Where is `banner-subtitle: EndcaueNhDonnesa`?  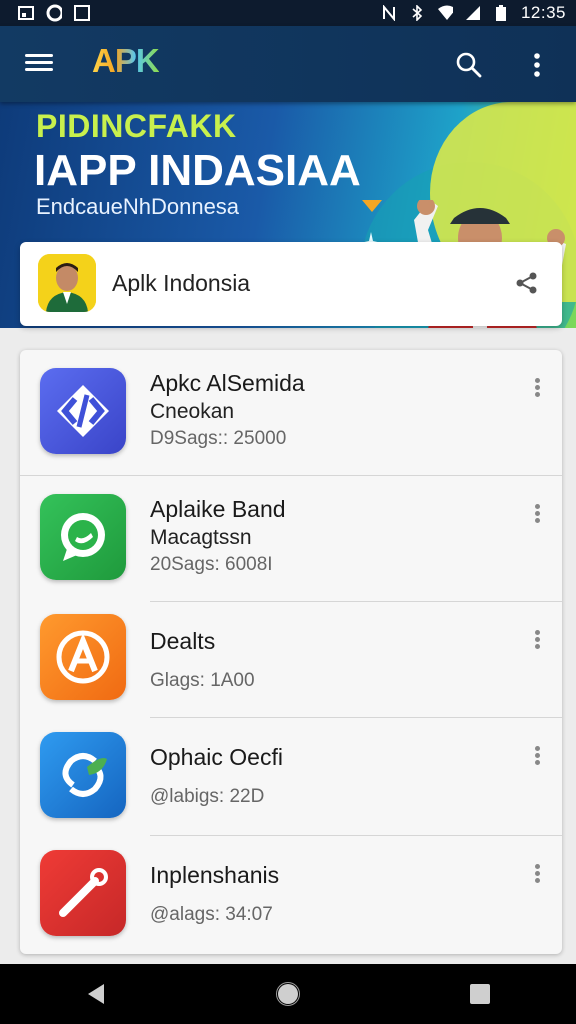
banner-subtitle: EndcaueNhDonnesa is located at coordinates (138, 206).